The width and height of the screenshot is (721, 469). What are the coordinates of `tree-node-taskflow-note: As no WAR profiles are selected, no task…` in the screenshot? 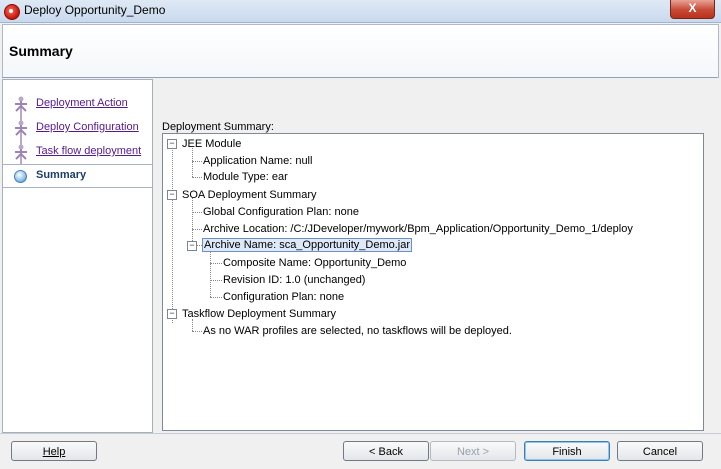 It's located at (357, 331).